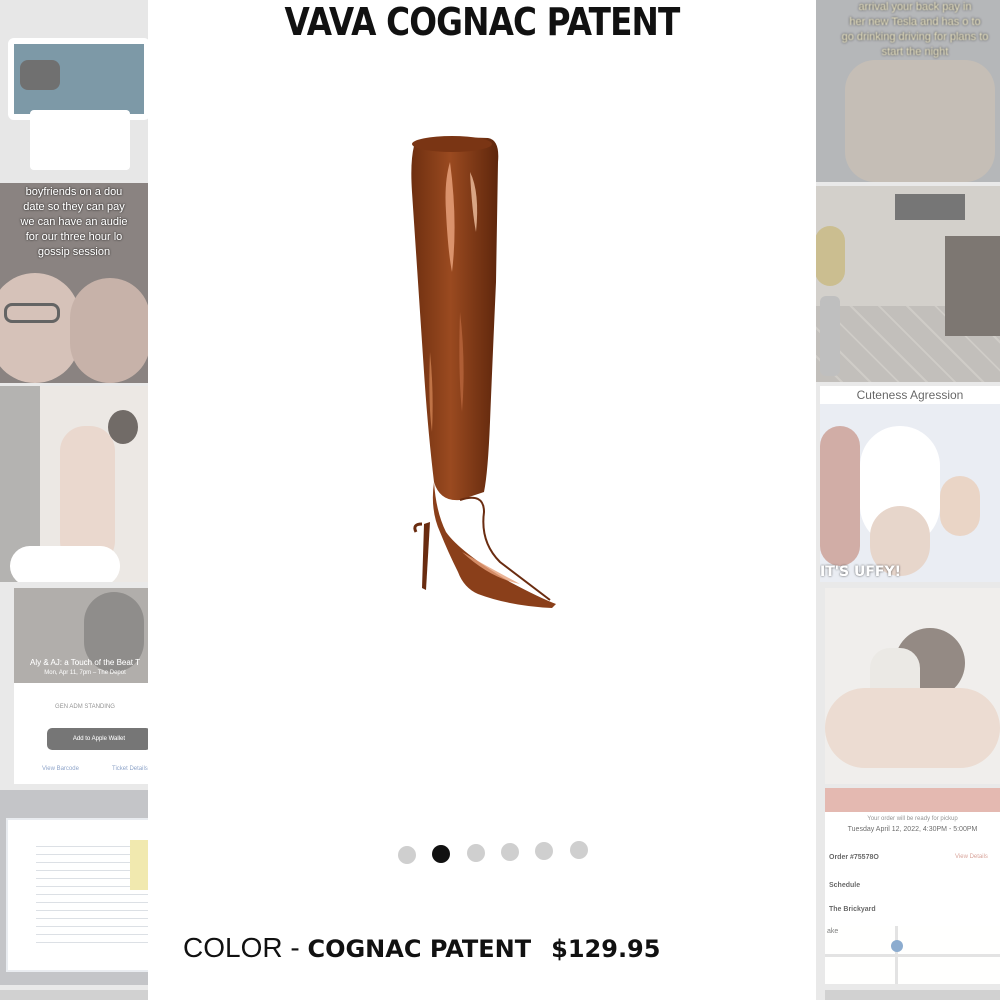 This screenshot has height=1000, width=1000. What do you see at coordinates (606, 949) in the screenshot?
I see `product-price: $129.95` at bounding box center [606, 949].